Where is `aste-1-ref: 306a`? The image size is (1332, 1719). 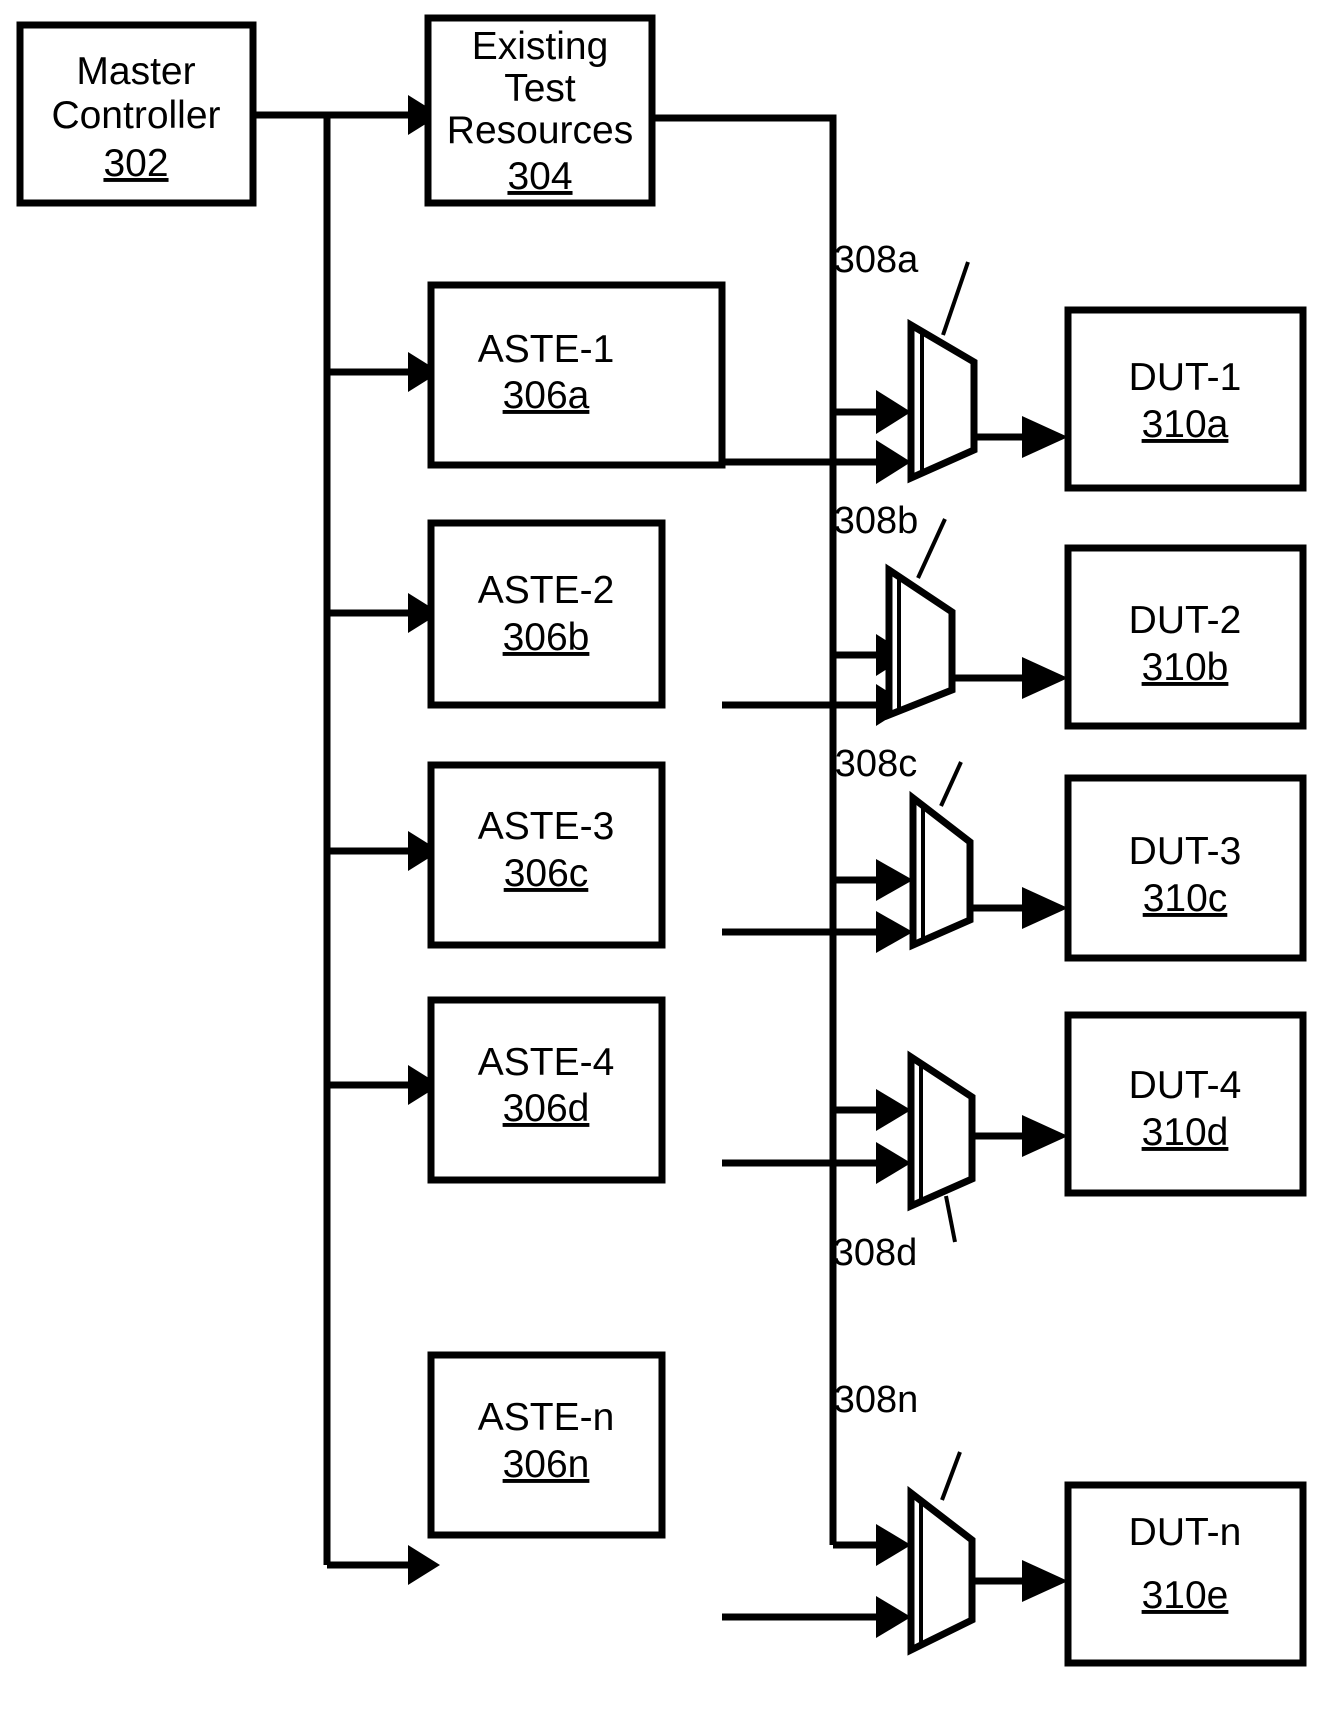 aste-1-ref: 306a is located at coordinates (546, 395).